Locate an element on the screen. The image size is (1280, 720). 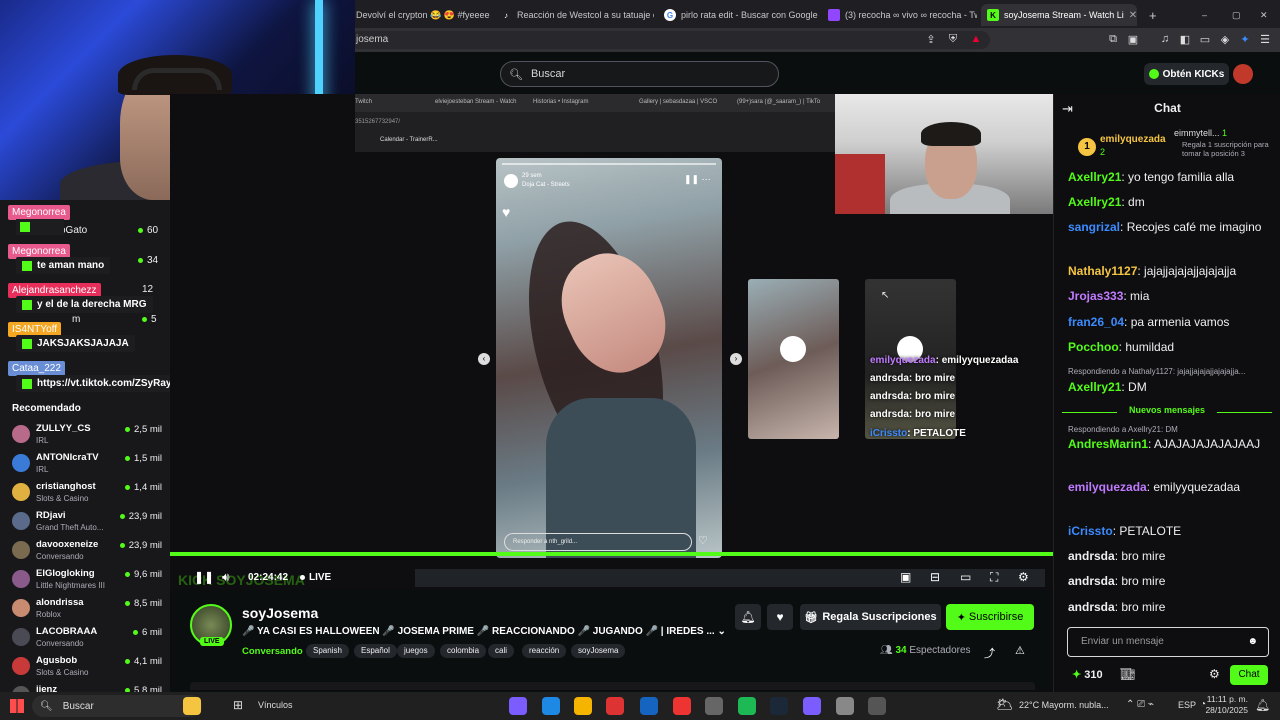
clip-icon: ▣ is located at coordinates (905, 577).